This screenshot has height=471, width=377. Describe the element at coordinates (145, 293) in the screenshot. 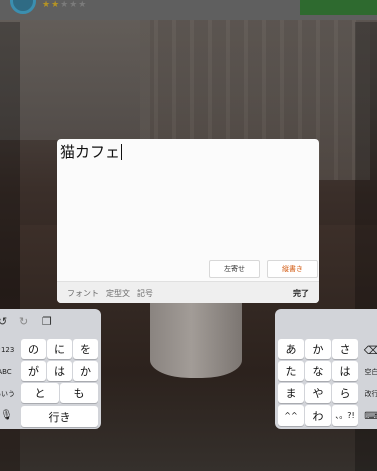

I see `symbol-tab: 記号` at that location.